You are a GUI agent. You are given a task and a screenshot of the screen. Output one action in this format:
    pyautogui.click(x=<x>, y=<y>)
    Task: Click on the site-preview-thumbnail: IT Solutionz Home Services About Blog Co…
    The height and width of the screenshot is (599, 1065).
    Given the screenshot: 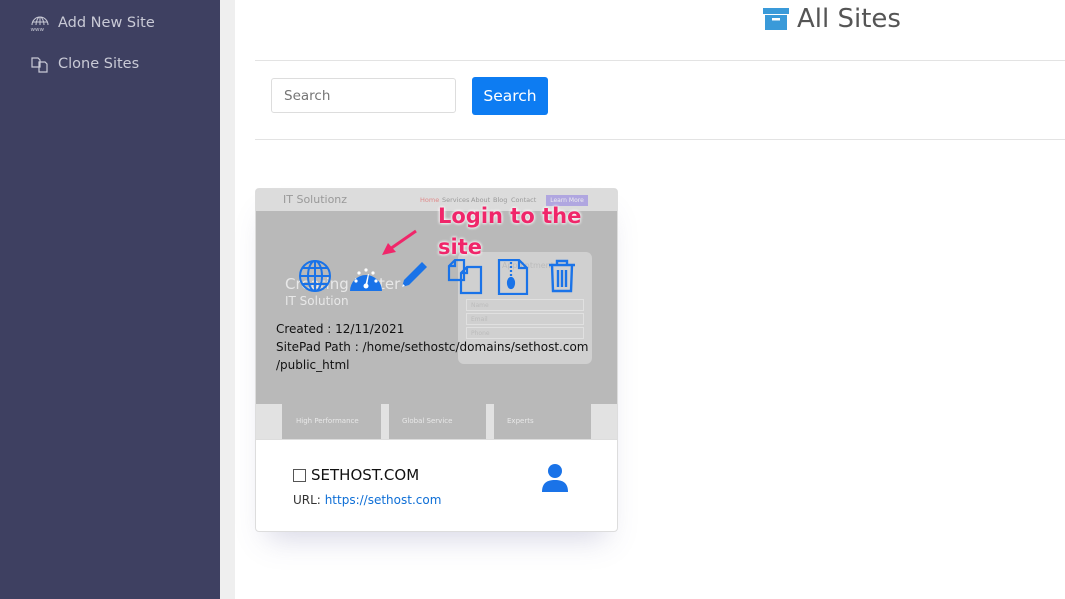 What is the action you would take?
    pyautogui.click(x=436, y=314)
    